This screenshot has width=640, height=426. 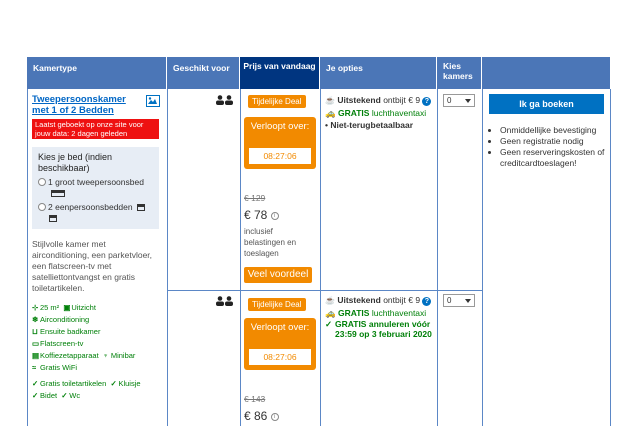 What do you see at coordinates (35, 307) in the screenshot?
I see `size-icon: ⊹` at bounding box center [35, 307].